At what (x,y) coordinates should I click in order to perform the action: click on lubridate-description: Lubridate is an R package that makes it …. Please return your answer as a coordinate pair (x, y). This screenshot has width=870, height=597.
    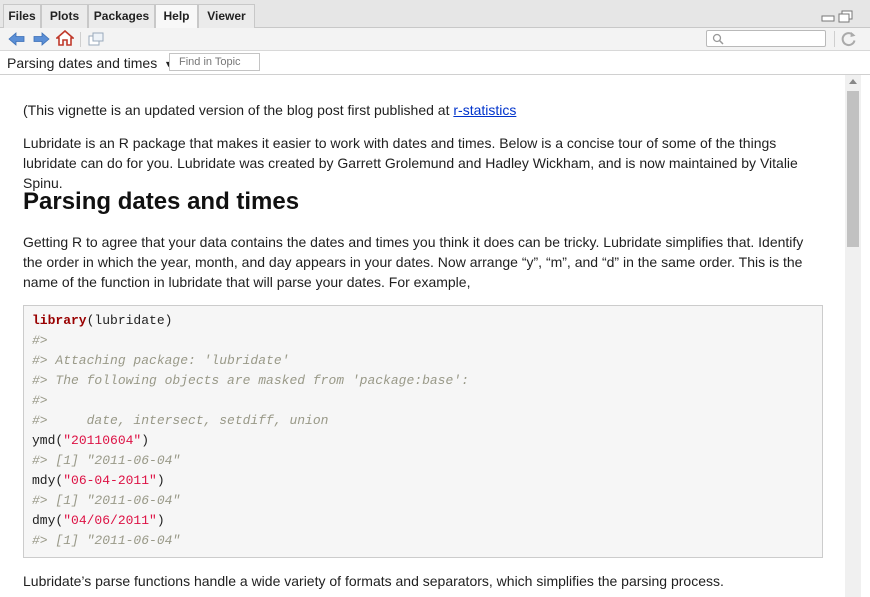
    Looking at the image, I should click on (410, 163).